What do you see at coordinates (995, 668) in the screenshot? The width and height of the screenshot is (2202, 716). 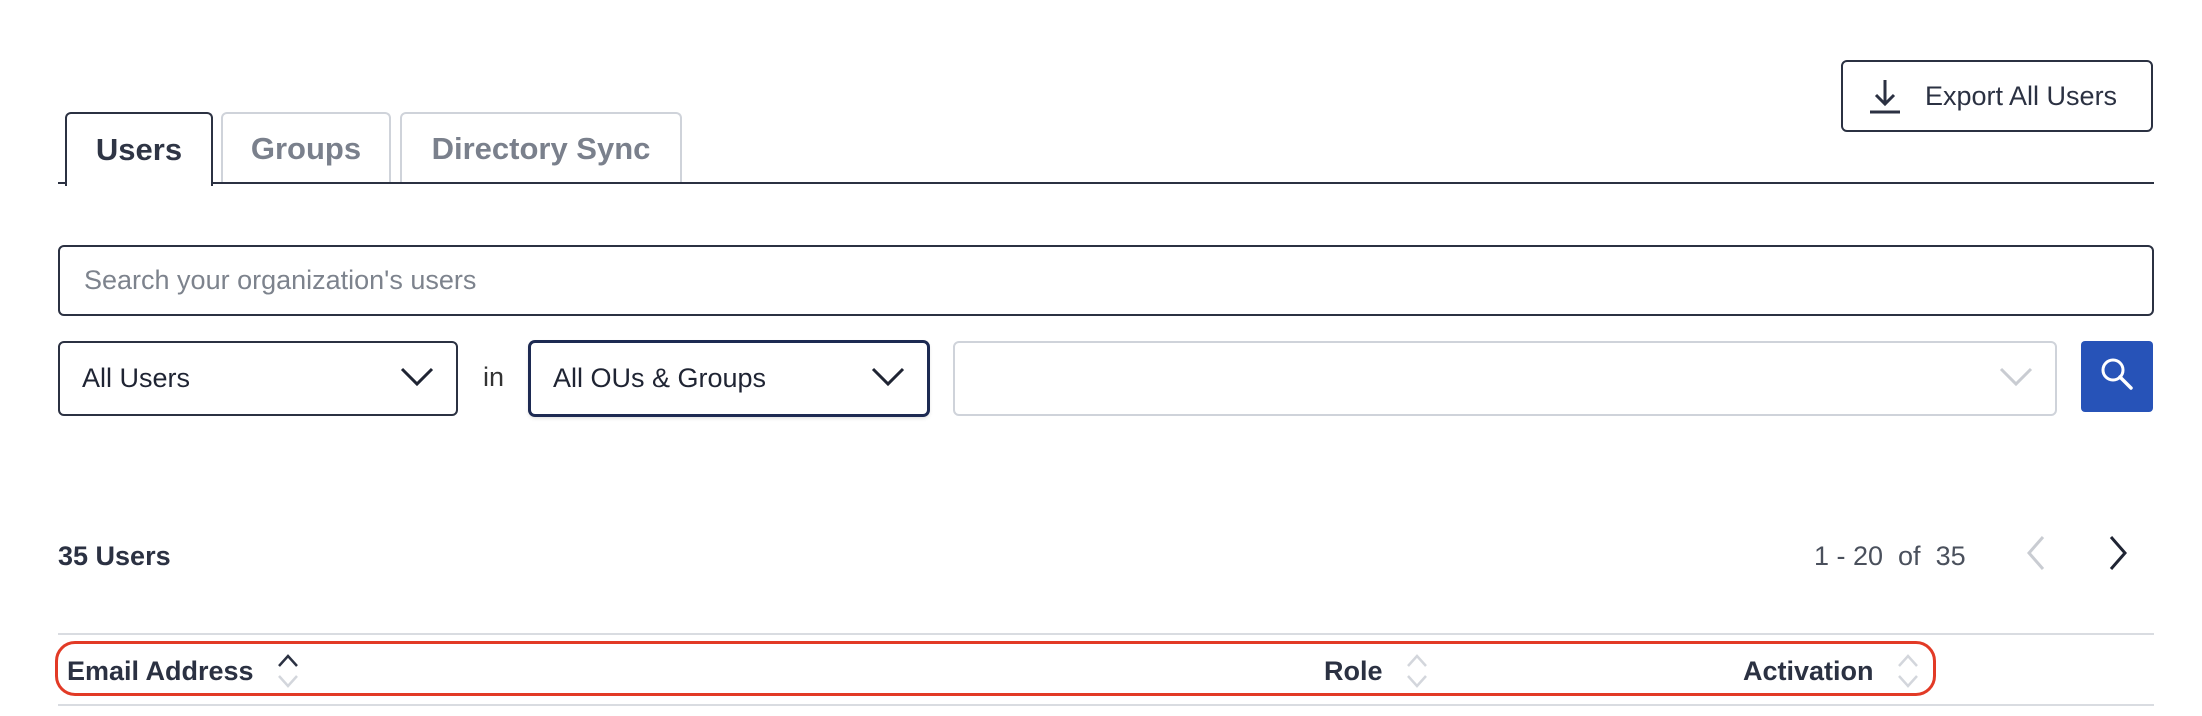 I see `header-highlight-outline` at bounding box center [995, 668].